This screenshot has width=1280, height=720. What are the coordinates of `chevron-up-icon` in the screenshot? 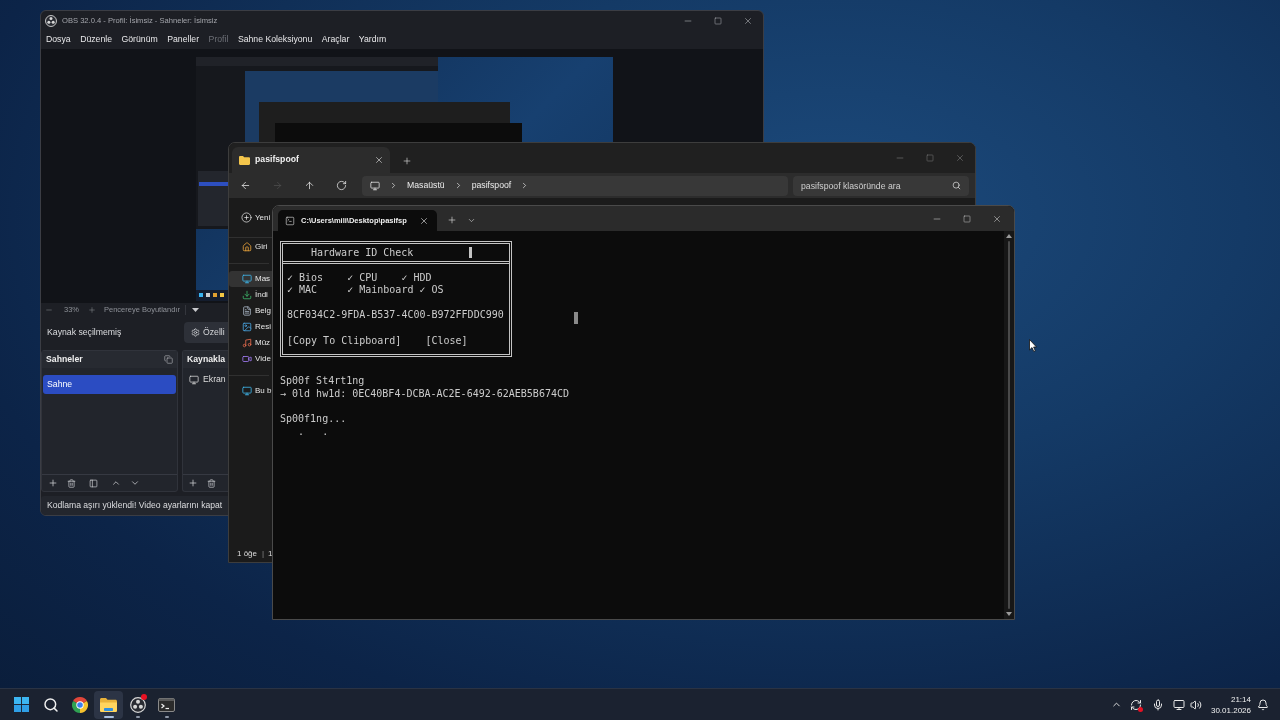 It's located at (116, 483).